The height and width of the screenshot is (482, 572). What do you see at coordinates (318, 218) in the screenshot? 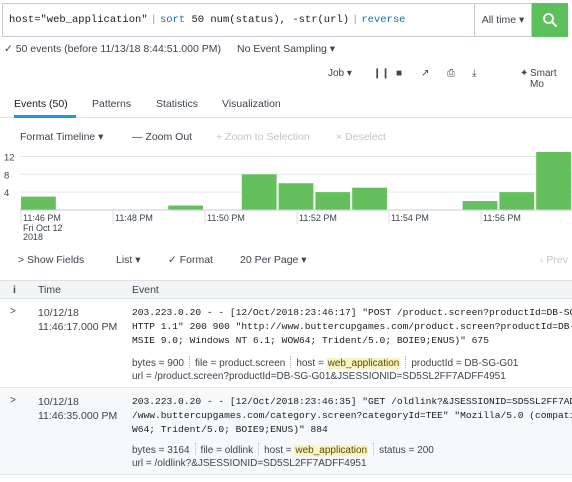
I see `timeline-x-tick-label: 11:52 PM` at bounding box center [318, 218].